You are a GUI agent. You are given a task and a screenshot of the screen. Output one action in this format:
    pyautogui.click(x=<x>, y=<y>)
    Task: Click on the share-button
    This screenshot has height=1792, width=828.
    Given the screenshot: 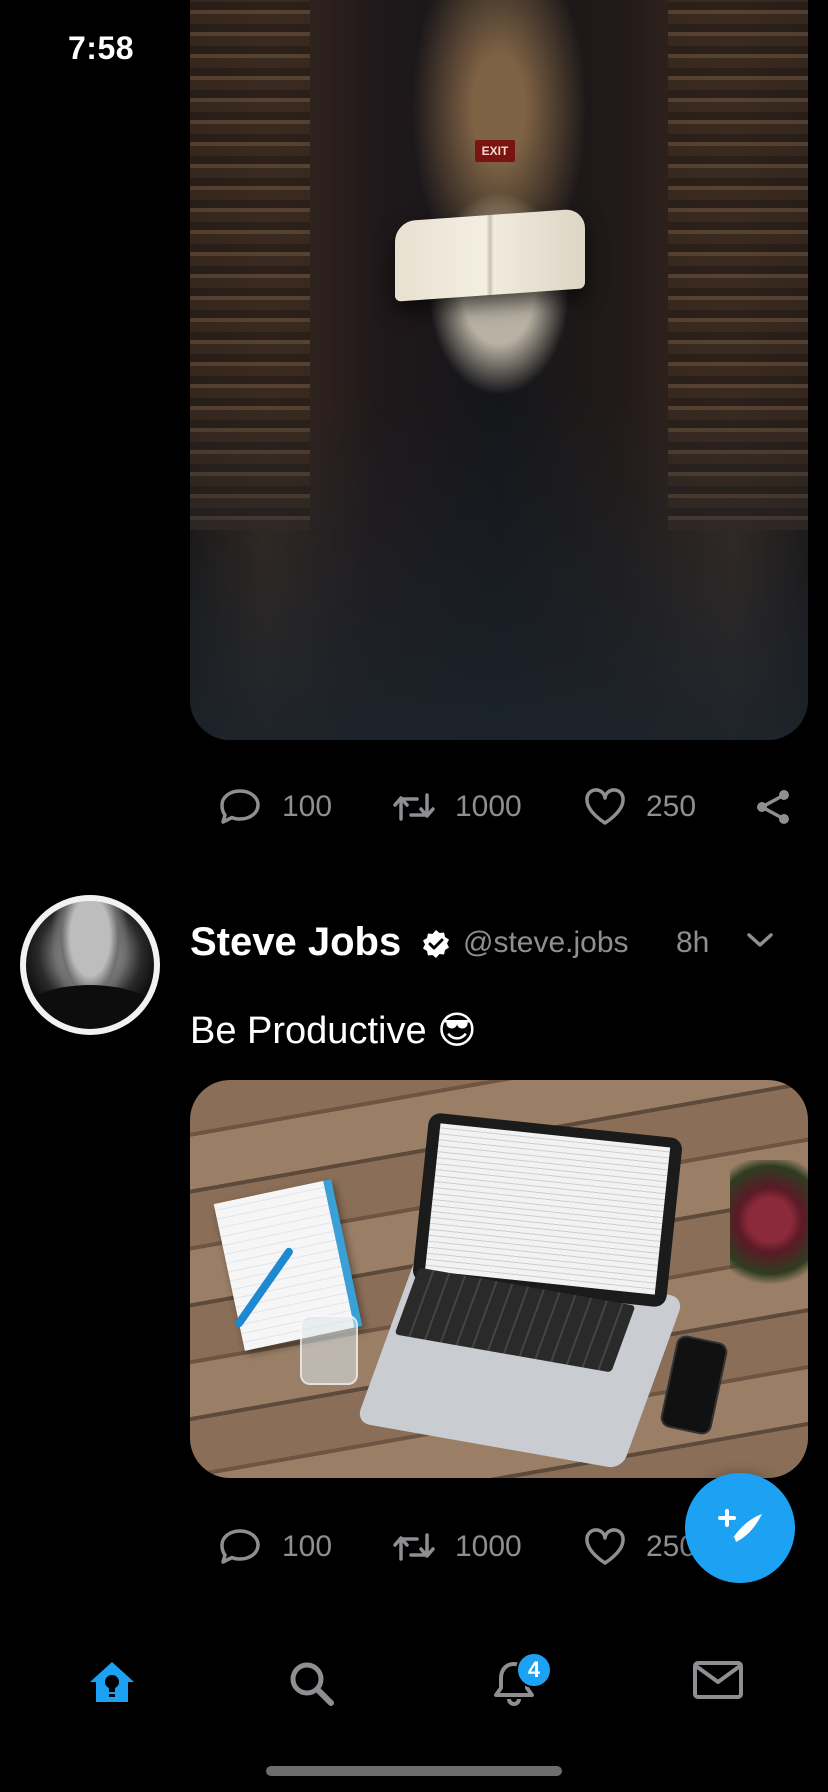 What is the action you would take?
    pyautogui.click(x=773, y=807)
    